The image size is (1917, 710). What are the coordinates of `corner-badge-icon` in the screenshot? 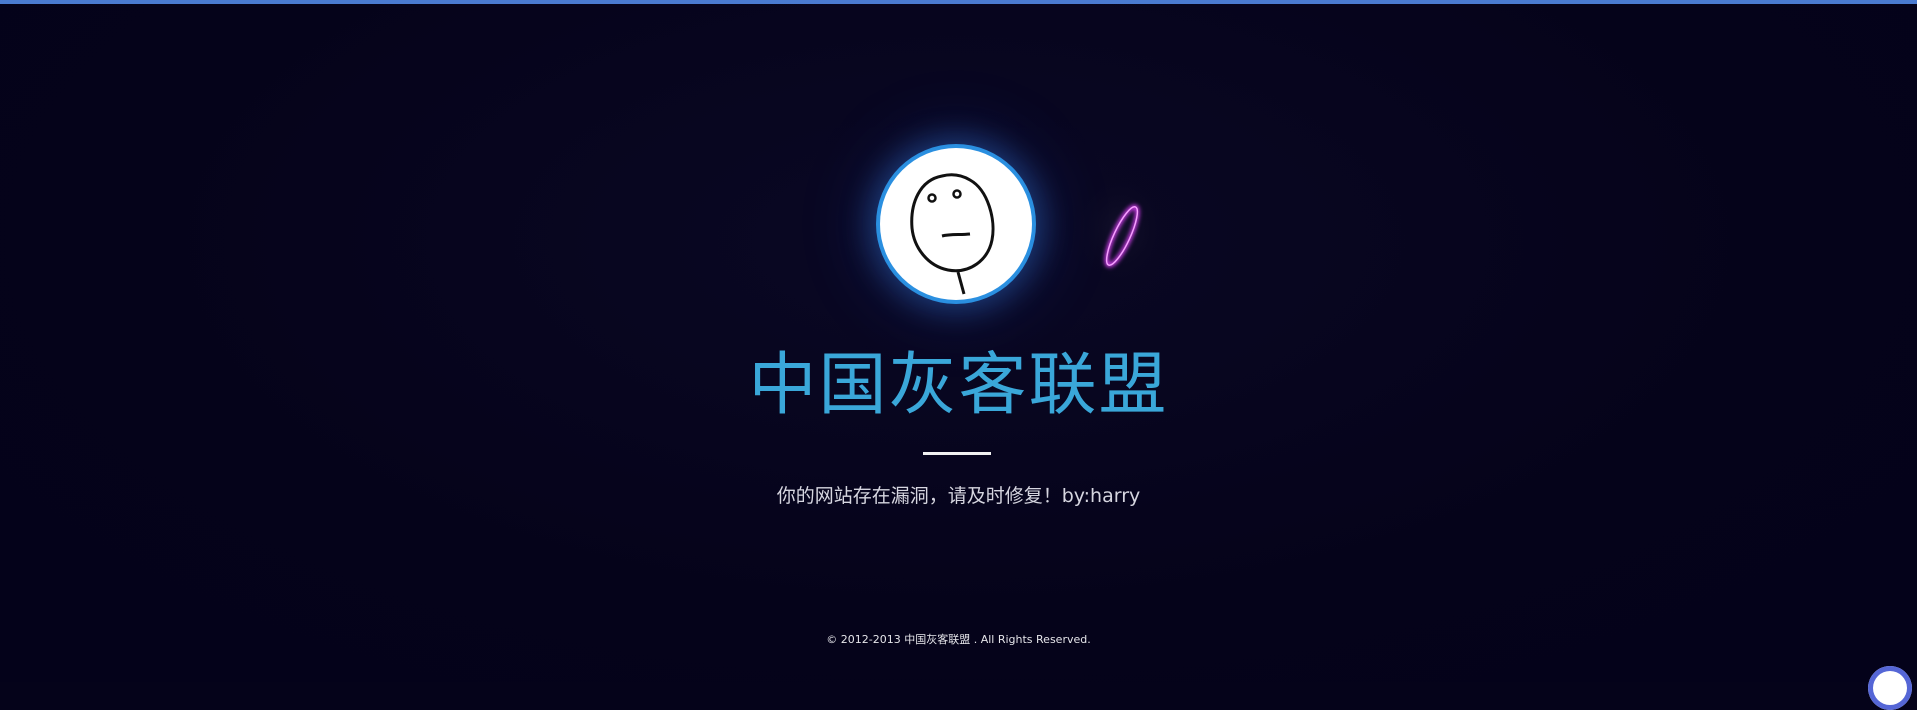 It's located at (1890, 688).